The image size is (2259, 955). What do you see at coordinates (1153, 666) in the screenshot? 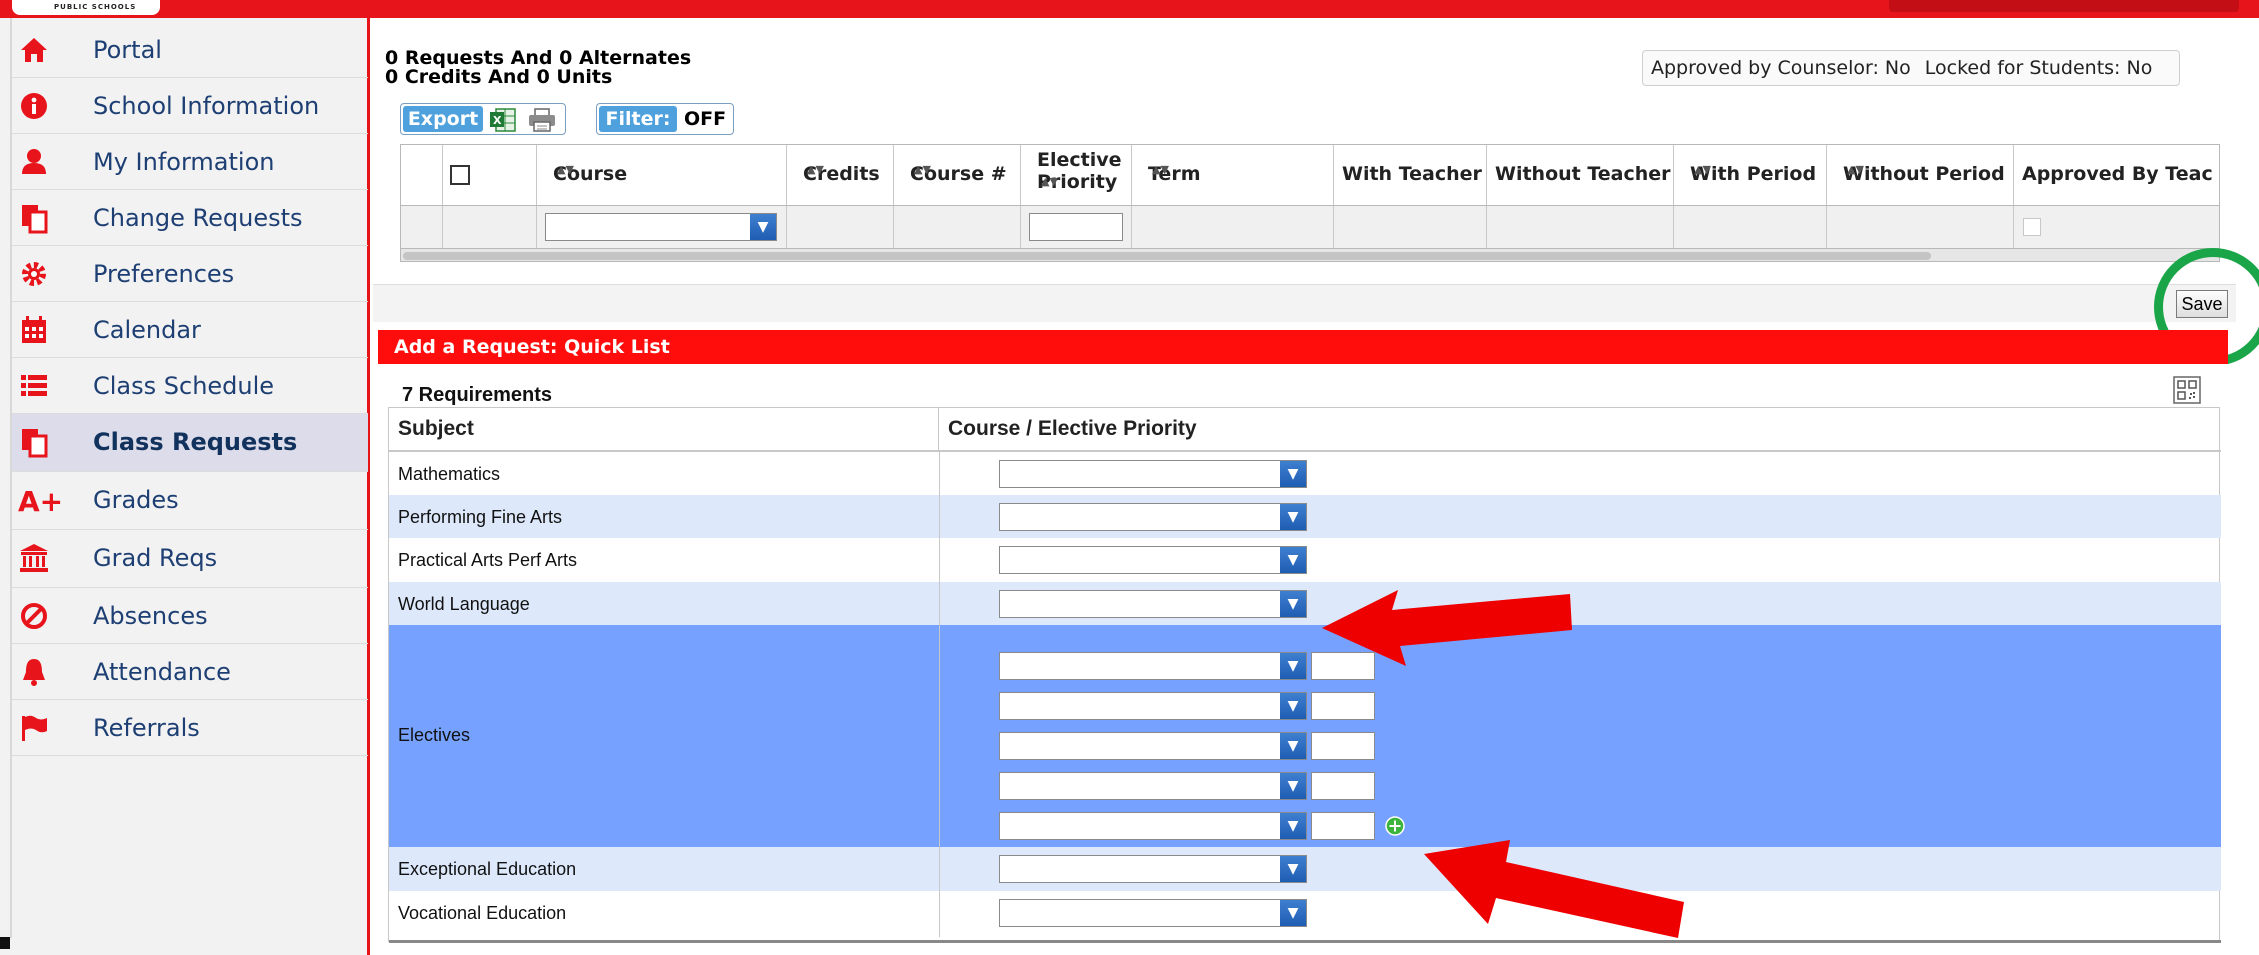
I see `elective-1-course-select: ▼` at bounding box center [1153, 666].